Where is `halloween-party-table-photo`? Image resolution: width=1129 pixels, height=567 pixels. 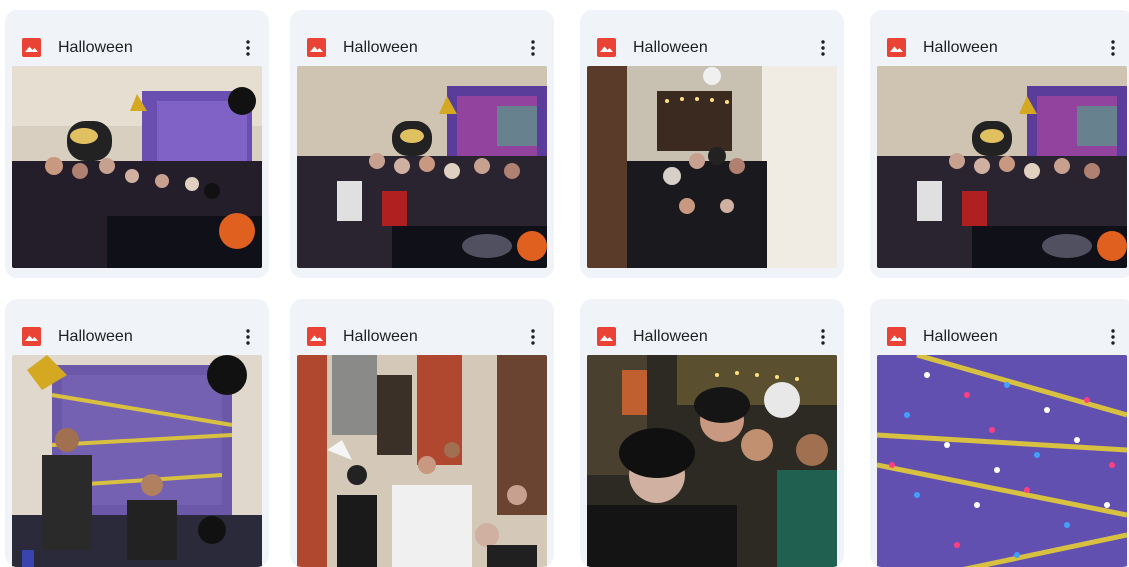
halloween-party-table-photo is located at coordinates (422, 461).